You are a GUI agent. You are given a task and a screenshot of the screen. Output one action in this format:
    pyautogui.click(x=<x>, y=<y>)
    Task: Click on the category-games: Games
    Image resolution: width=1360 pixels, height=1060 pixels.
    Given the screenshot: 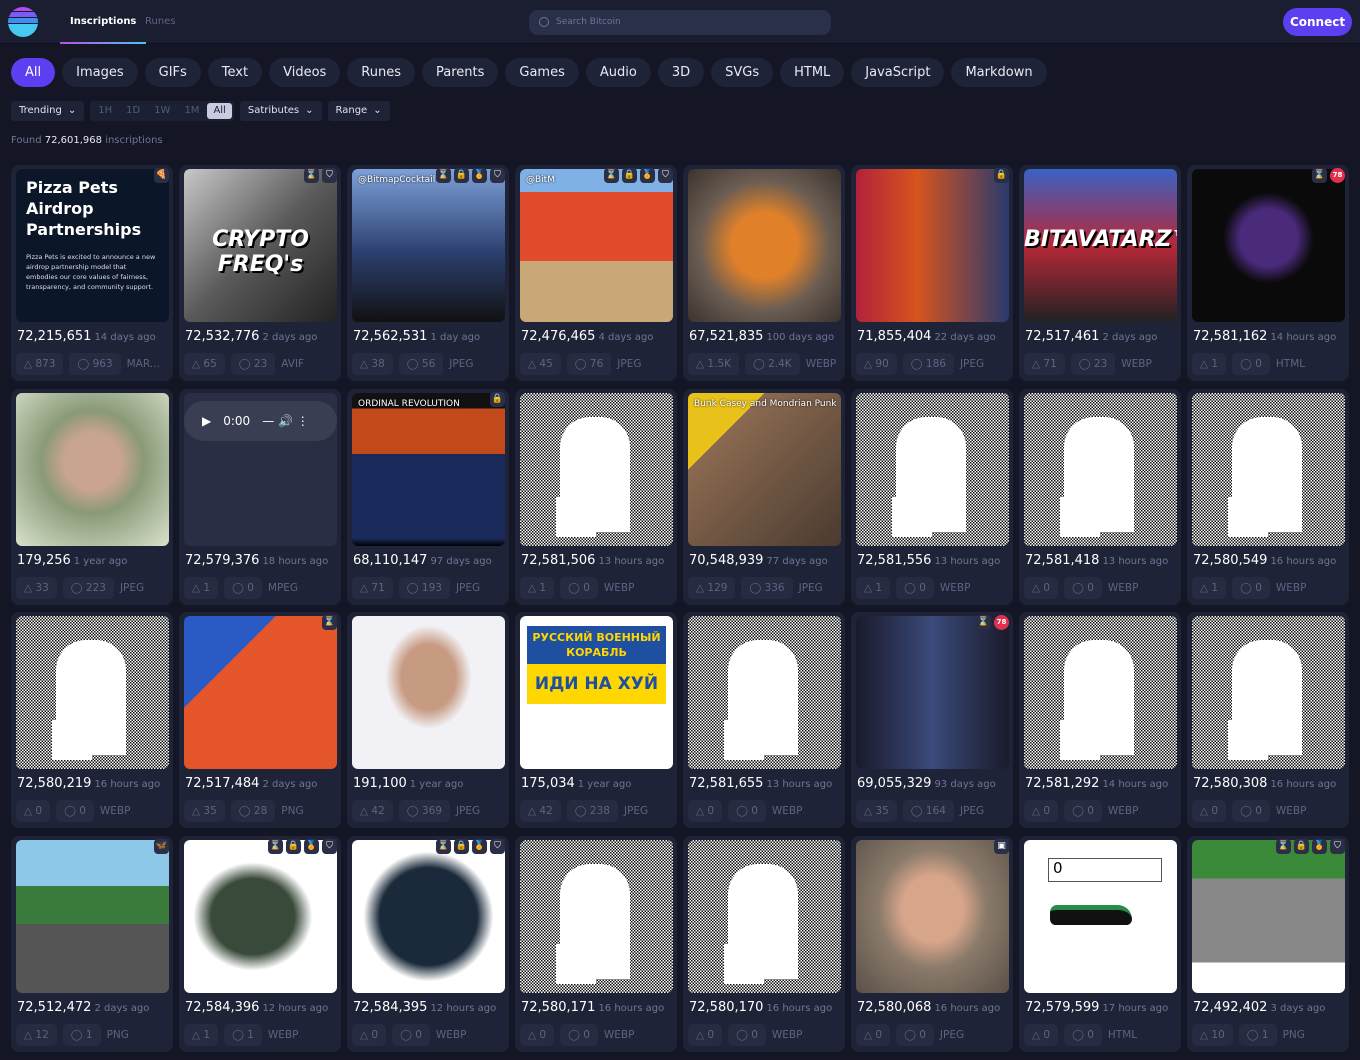 What is the action you would take?
    pyautogui.click(x=542, y=72)
    